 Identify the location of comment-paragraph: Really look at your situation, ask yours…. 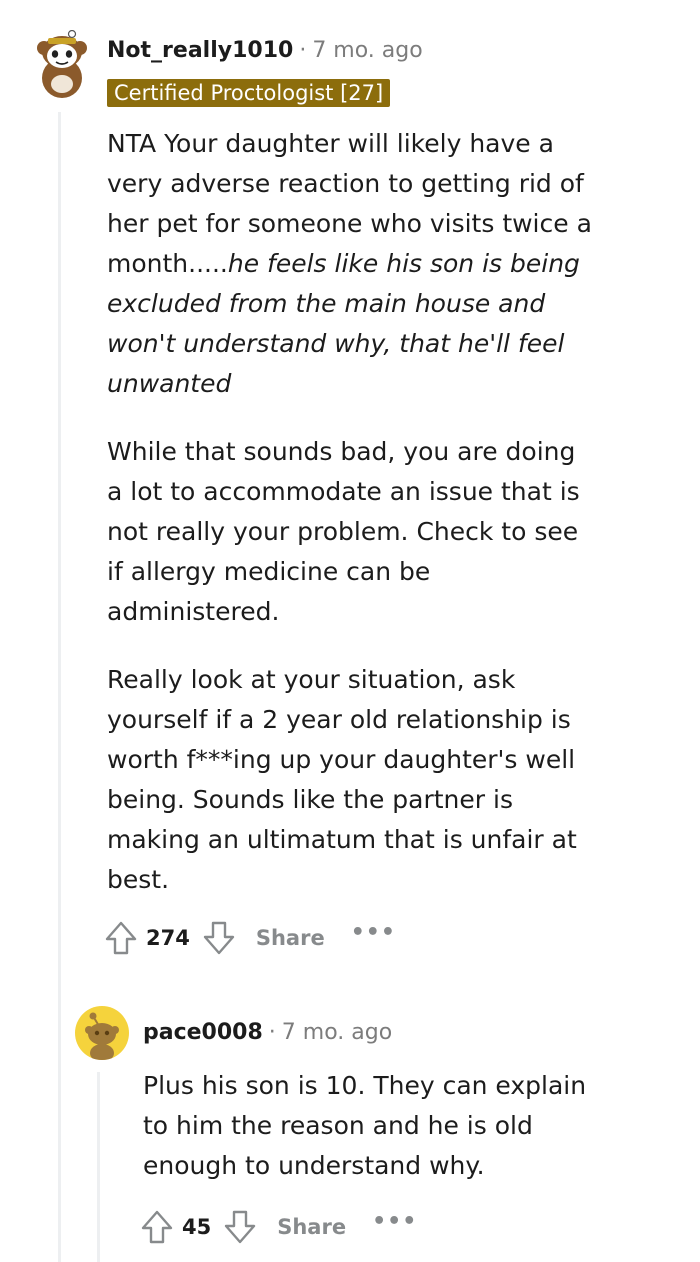
(342, 779).